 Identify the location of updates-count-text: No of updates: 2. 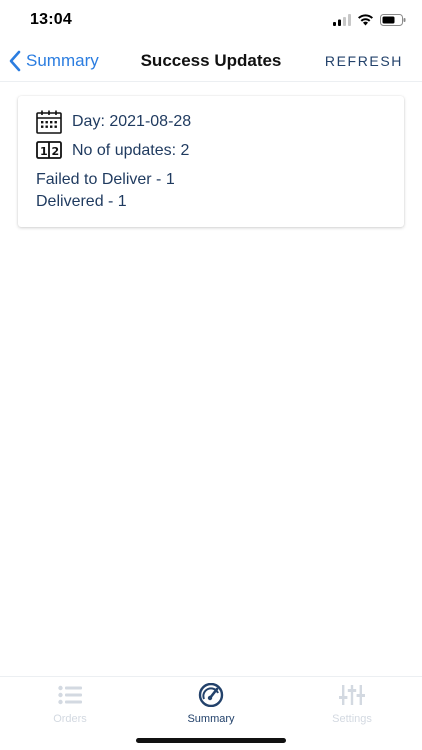
(131, 150).